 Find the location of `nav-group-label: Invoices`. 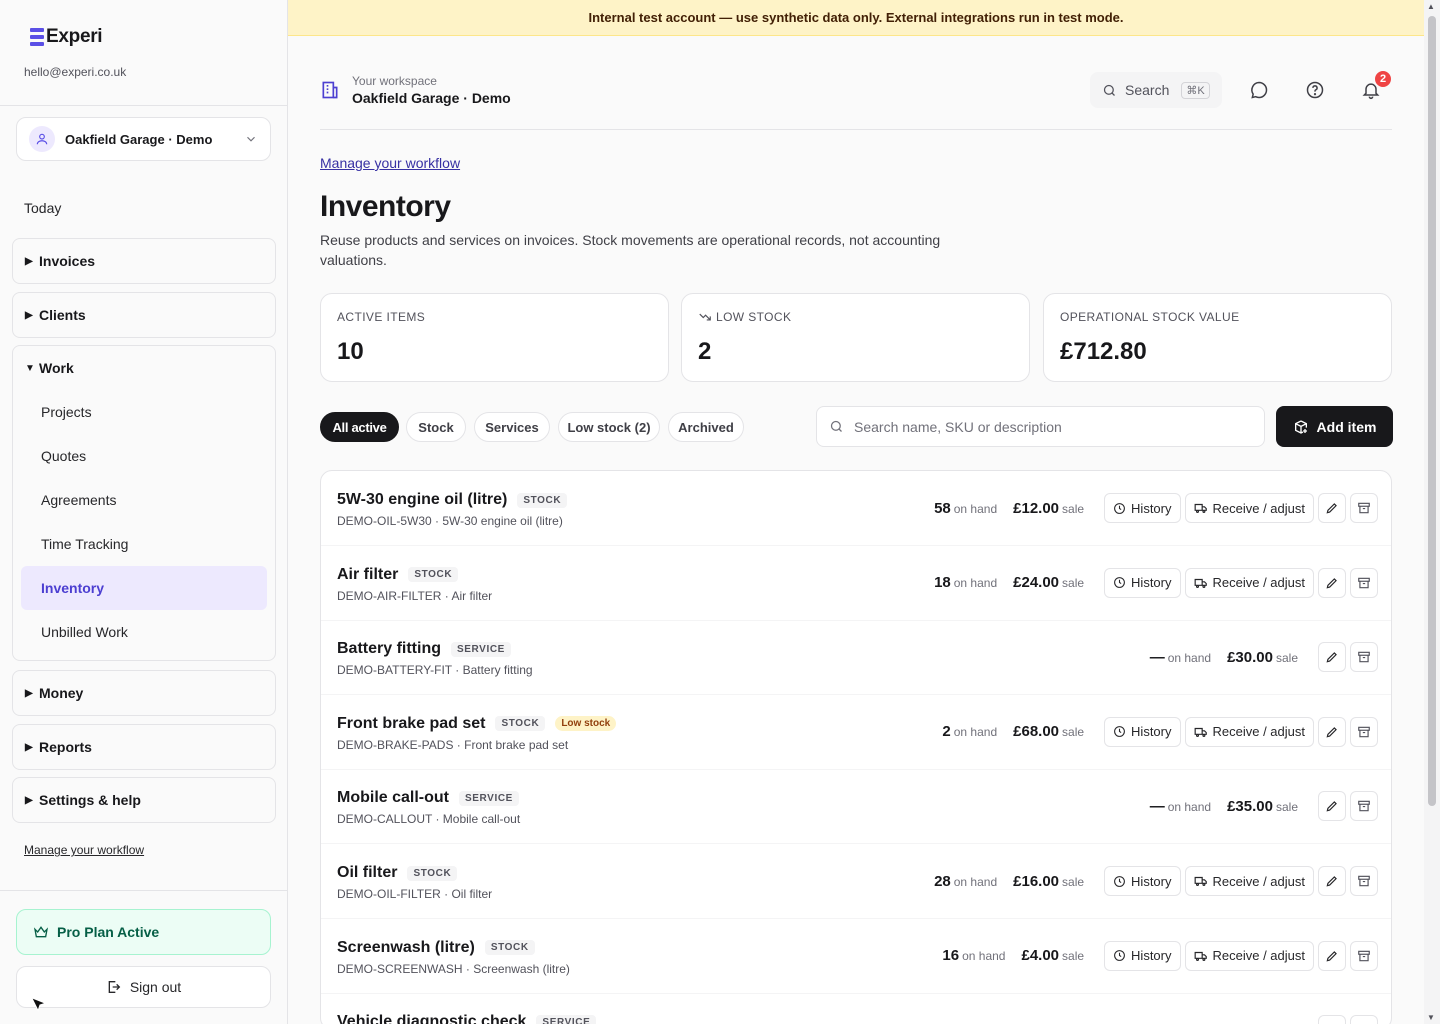

nav-group-label: Invoices is located at coordinates (67, 261).